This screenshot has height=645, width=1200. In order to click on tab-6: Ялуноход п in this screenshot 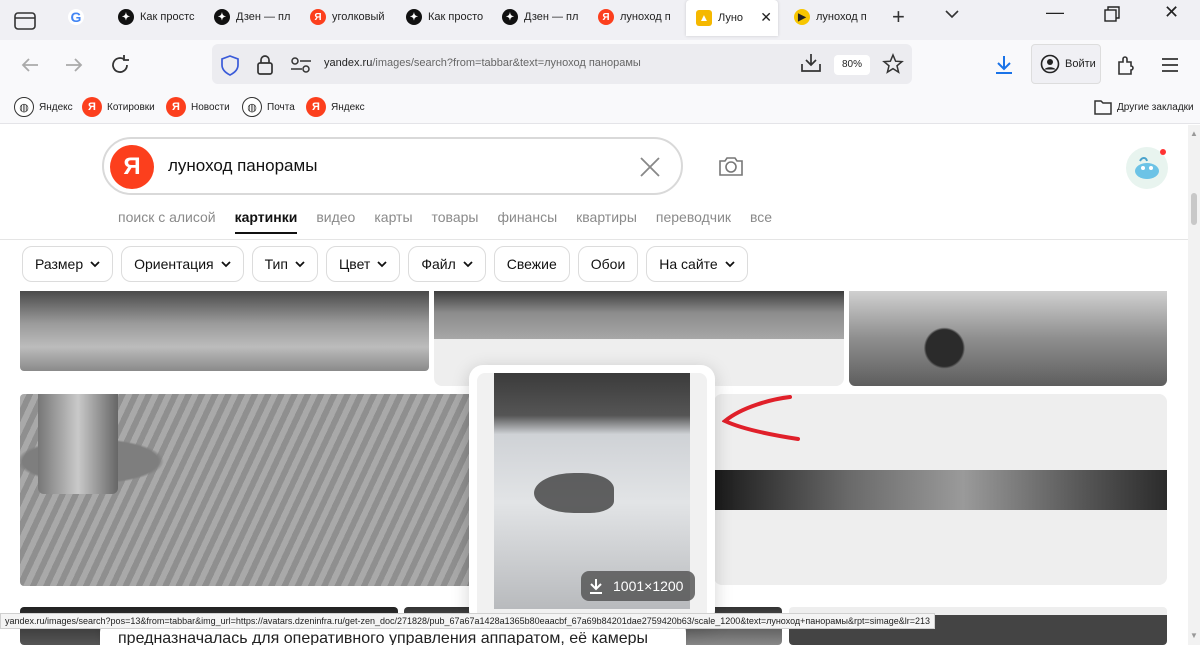, I will do `click(635, 17)`.